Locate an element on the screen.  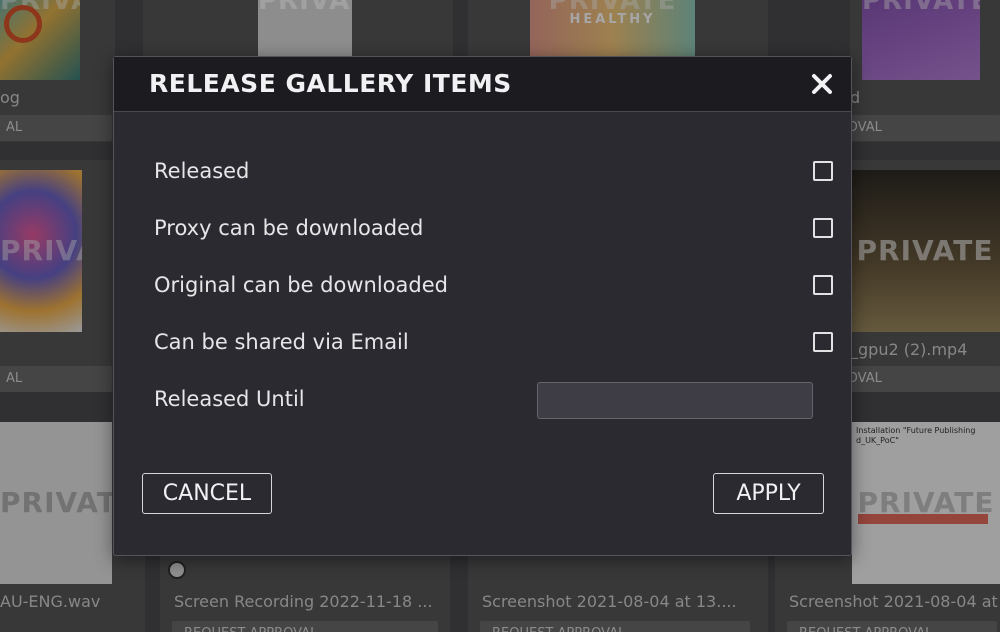
option-label: Proxy can be downloaded is located at coordinates (289, 228).